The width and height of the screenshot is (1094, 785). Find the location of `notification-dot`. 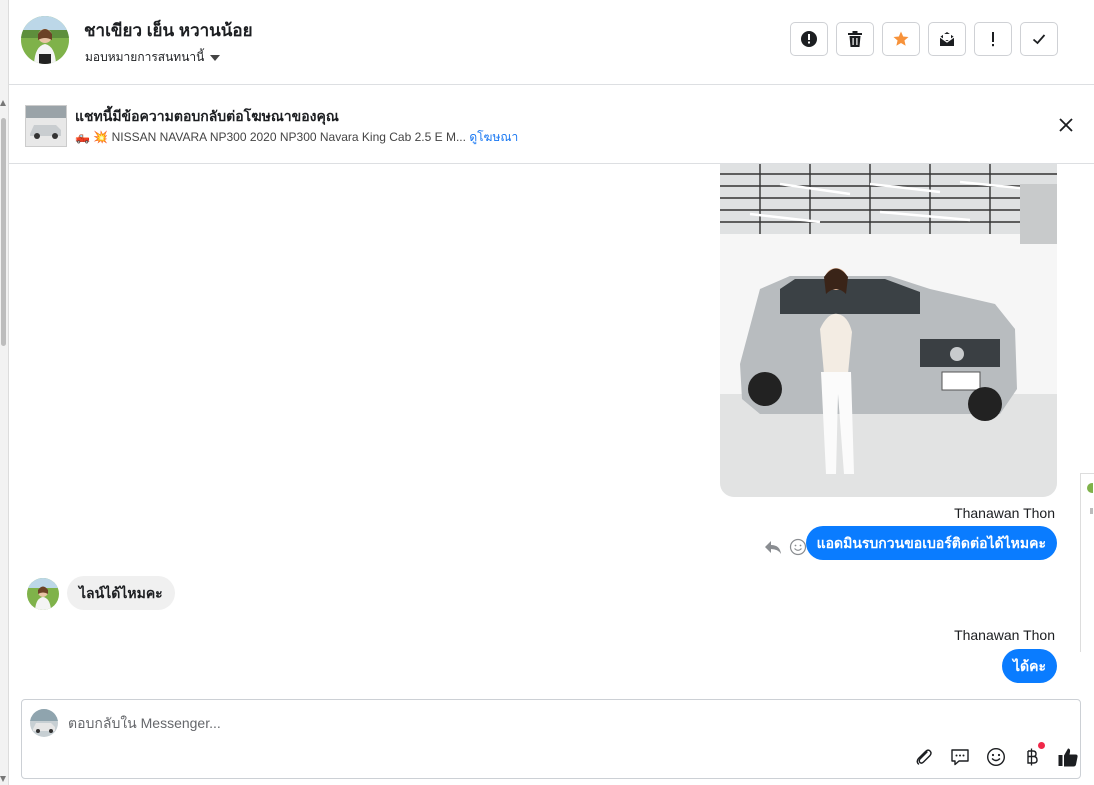

notification-dot is located at coordinates (1041, 745).